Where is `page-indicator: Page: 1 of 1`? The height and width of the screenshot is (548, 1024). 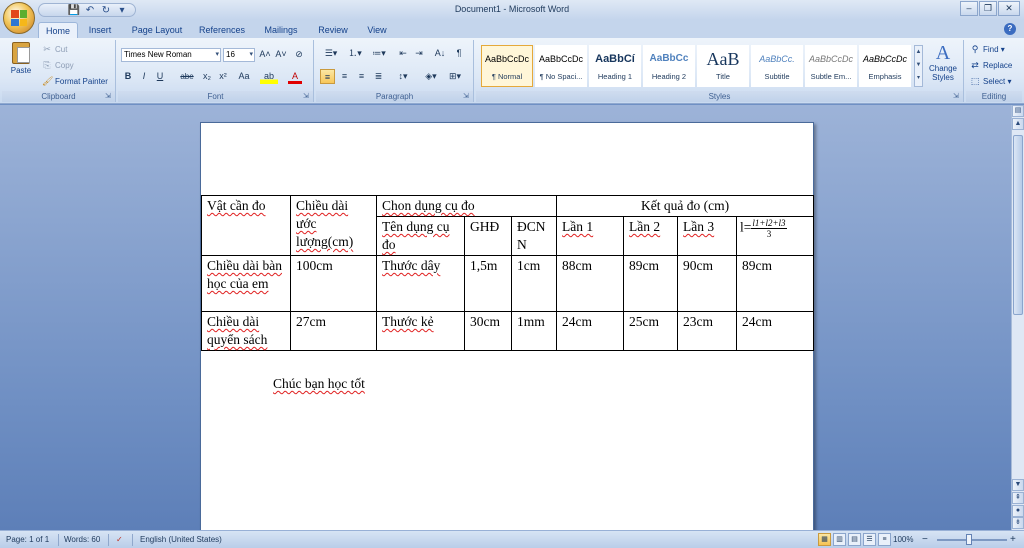 page-indicator: Page: 1 of 1 is located at coordinates (27, 540).